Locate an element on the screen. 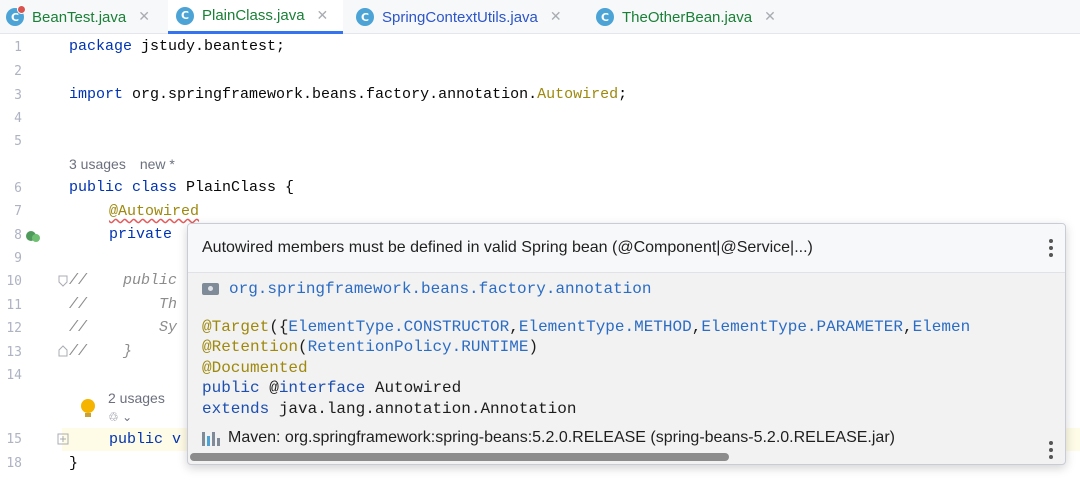  tab-beantest: C BeanTest.java ✕ is located at coordinates (81, 17).